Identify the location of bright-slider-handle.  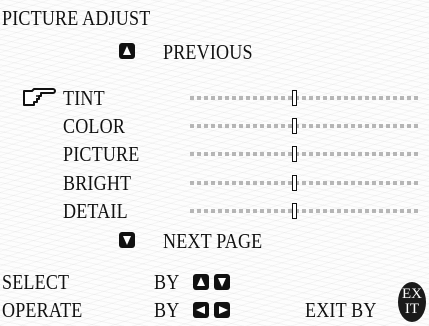
(294, 183).